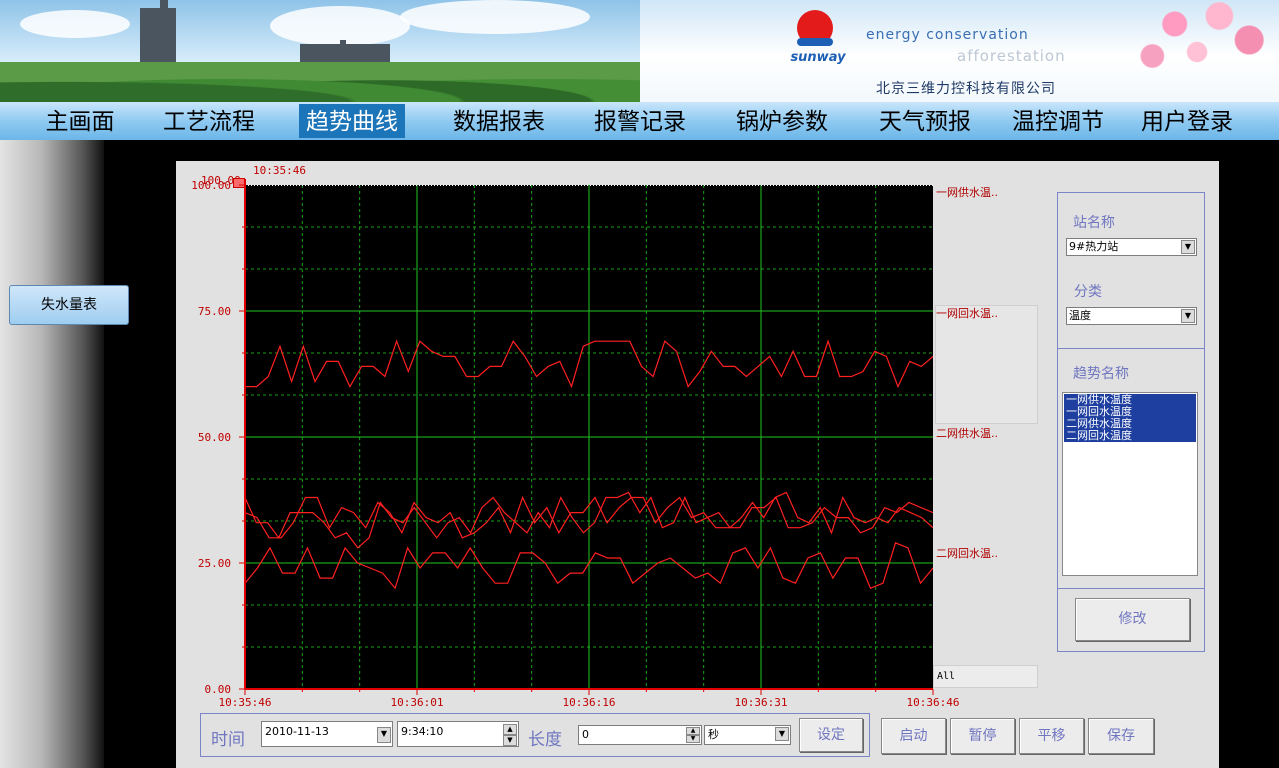 Image resolution: width=1279 pixels, height=768 pixels. Describe the element at coordinates (158, 38) in the screenshot. I see `plant-tower-icon` at that location.